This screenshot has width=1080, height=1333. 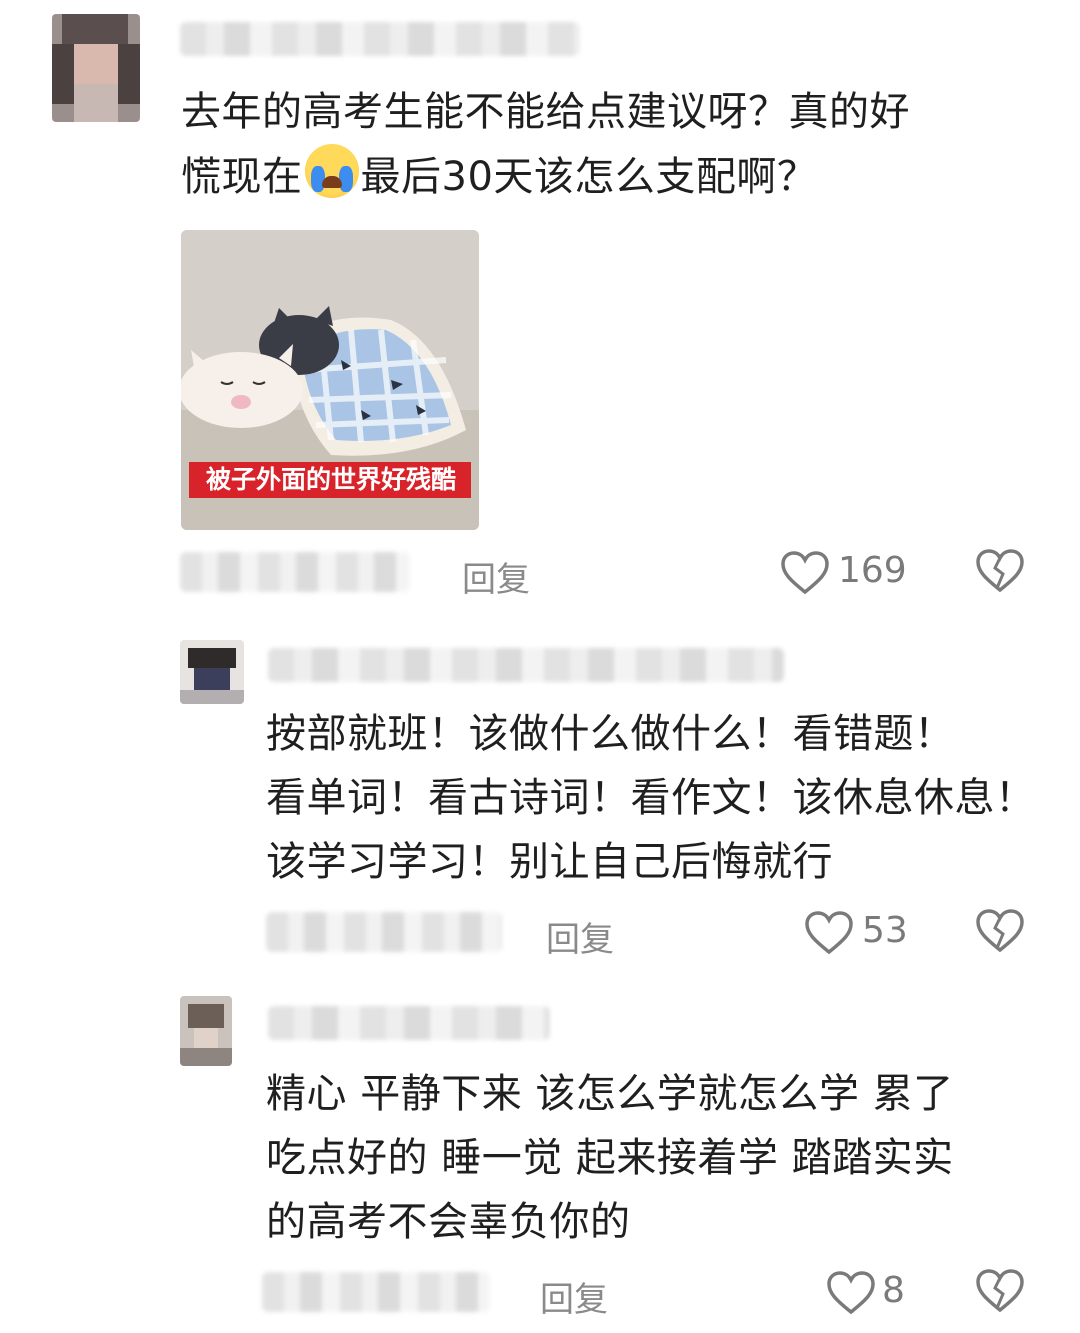 What do you see at coordinates (893, 1290) in the screenshot?
I see `like-count: 8` at bounding box center [893, 1290].